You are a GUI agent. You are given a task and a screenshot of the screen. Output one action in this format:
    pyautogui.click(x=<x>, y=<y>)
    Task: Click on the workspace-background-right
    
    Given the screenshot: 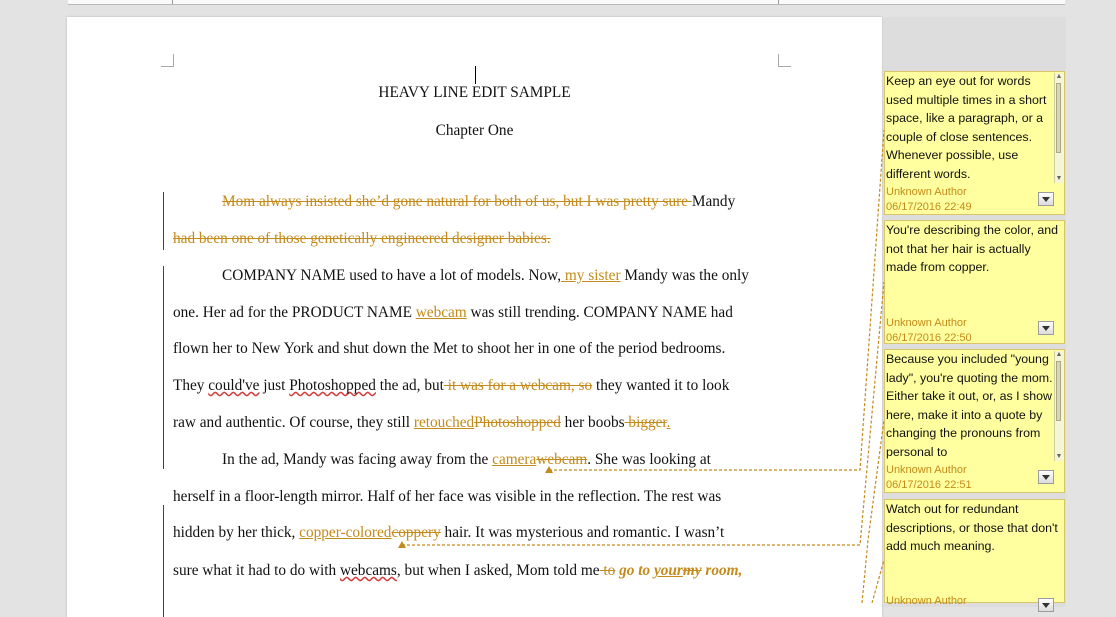 What is the action you would take?
    pyautogui.click(x=1091, y=310)
    